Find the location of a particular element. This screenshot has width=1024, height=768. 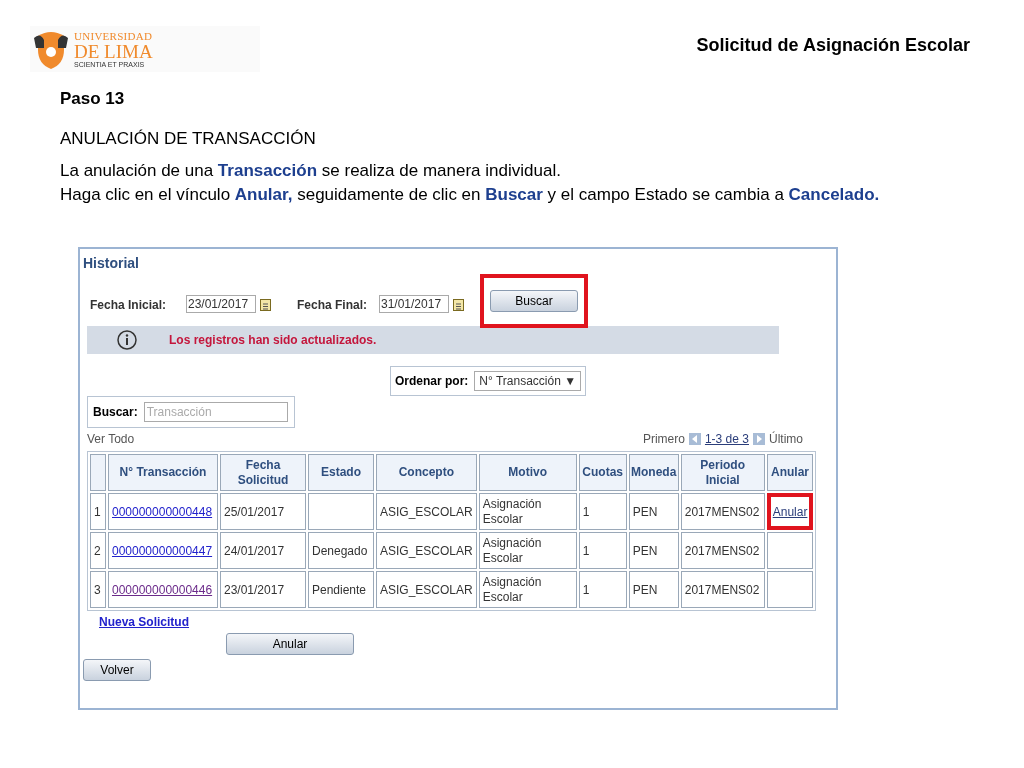

column-header: Concepto is located at coordinates (426, 472).